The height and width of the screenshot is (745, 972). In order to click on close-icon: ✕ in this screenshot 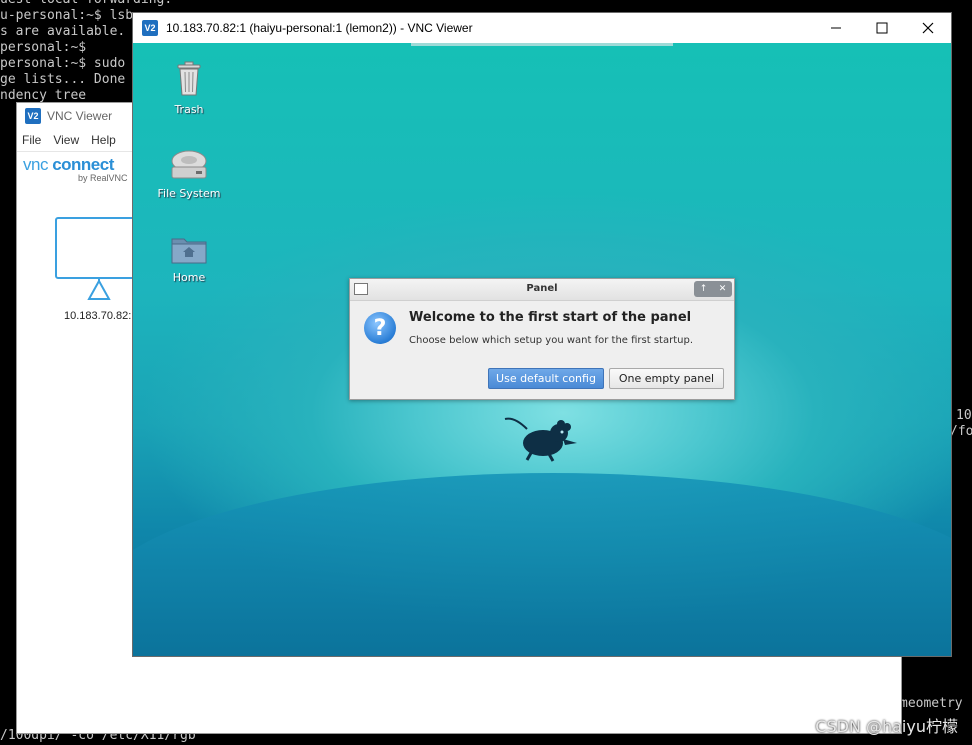, I will do `click(723, 289)`.